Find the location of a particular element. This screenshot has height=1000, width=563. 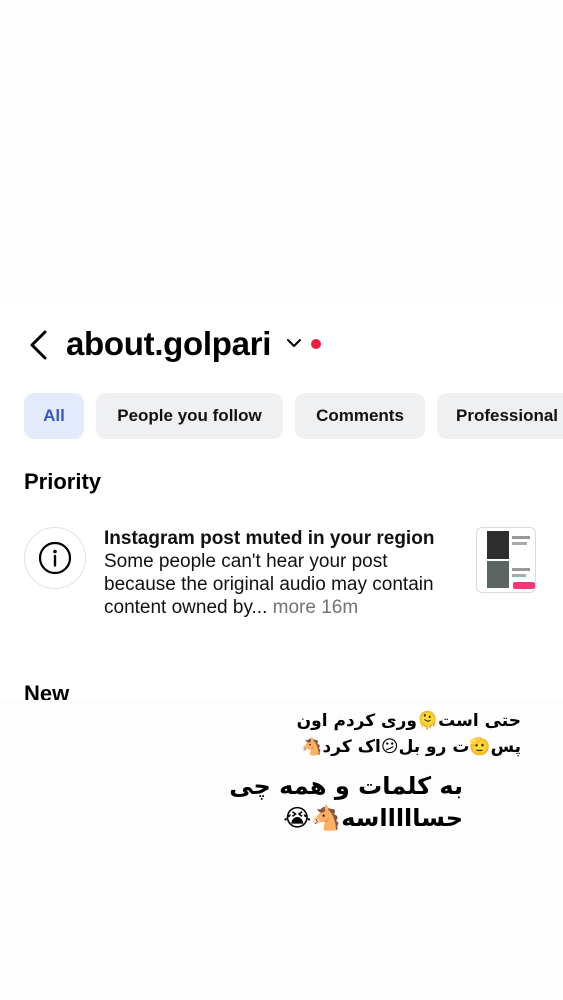

persian-caption-top: حتی است🫠وری کردم اون پس🫡ت رو بل😕اک کرد🐴 is located at coordinates (409, 734).